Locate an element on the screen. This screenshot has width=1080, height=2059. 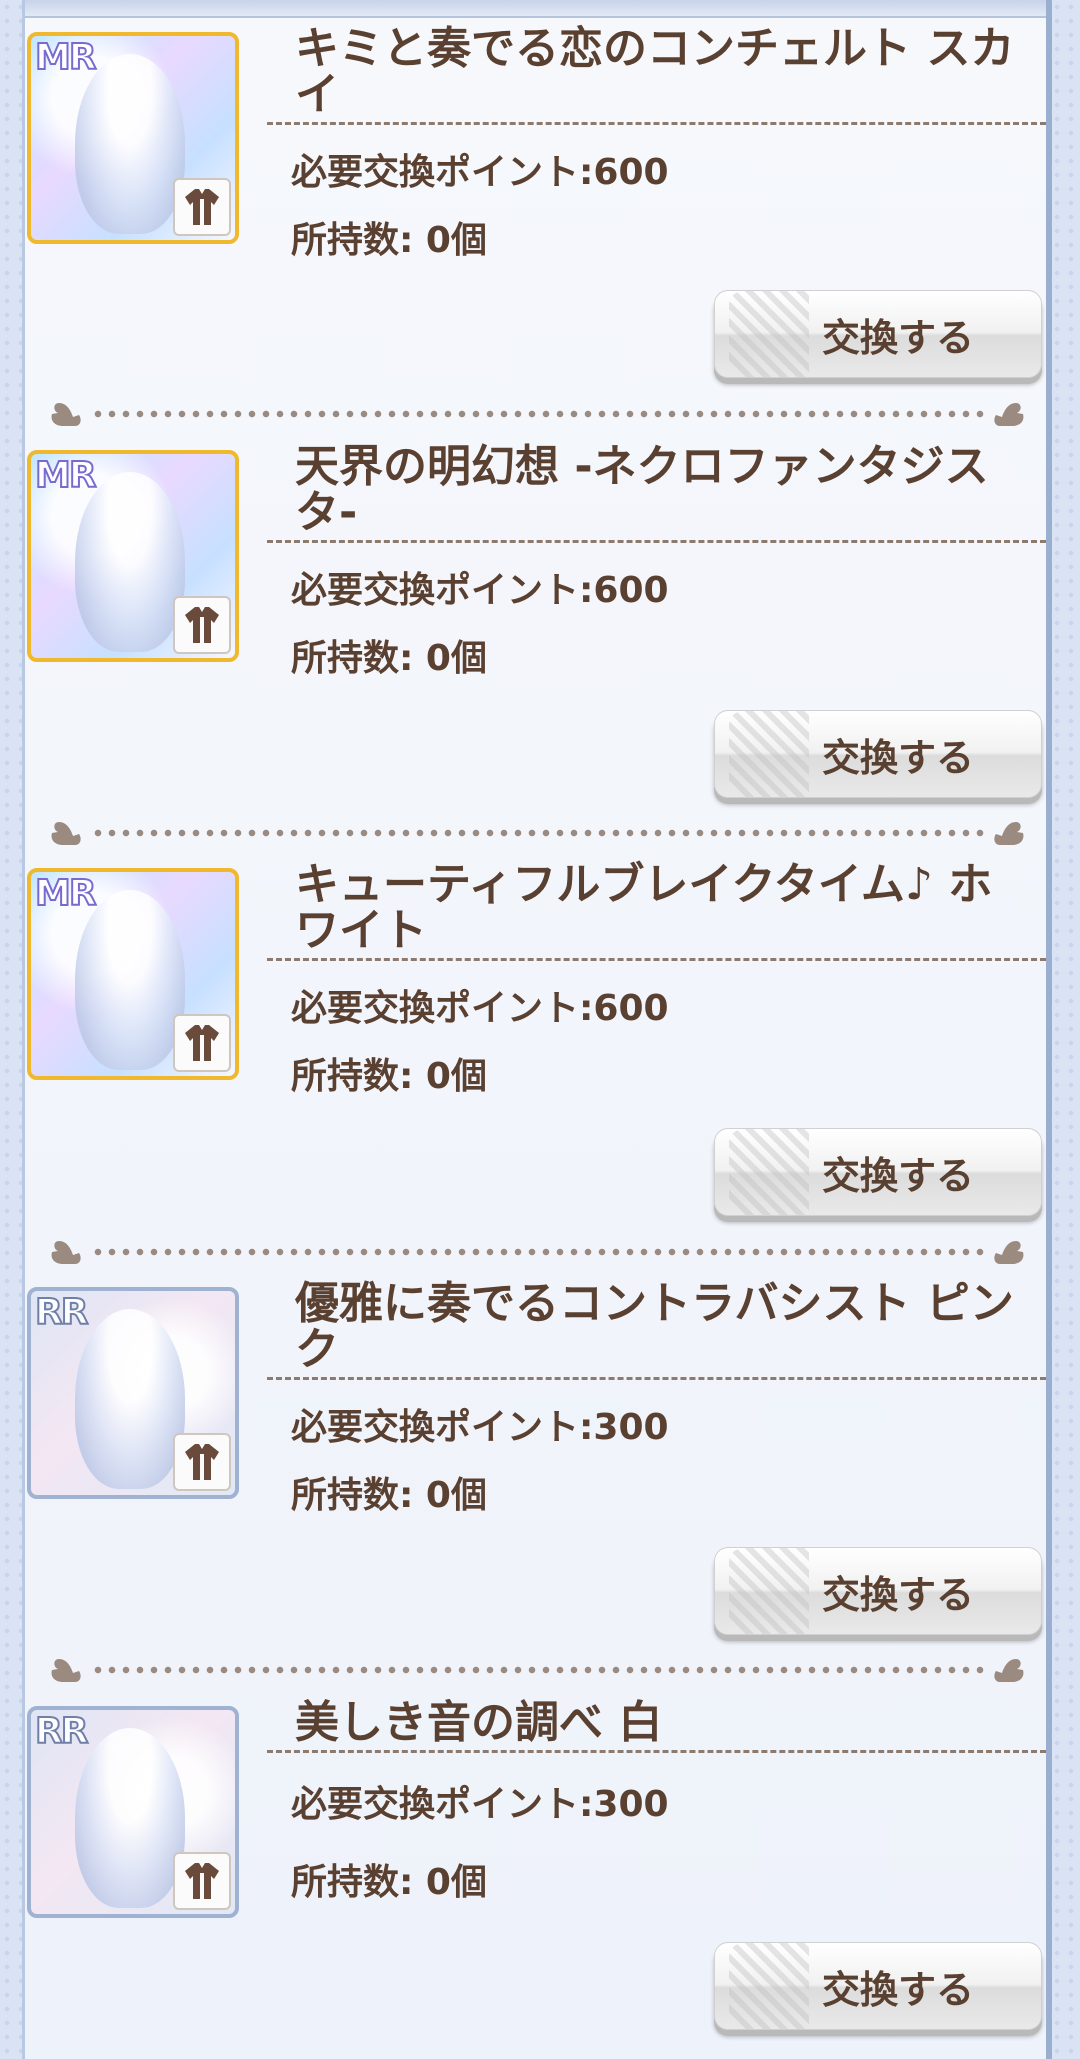
item-info: 美しき音の調べ 白 必要交換ポイント:300 所持数: 0個 is located at coordinates (656, 1802).